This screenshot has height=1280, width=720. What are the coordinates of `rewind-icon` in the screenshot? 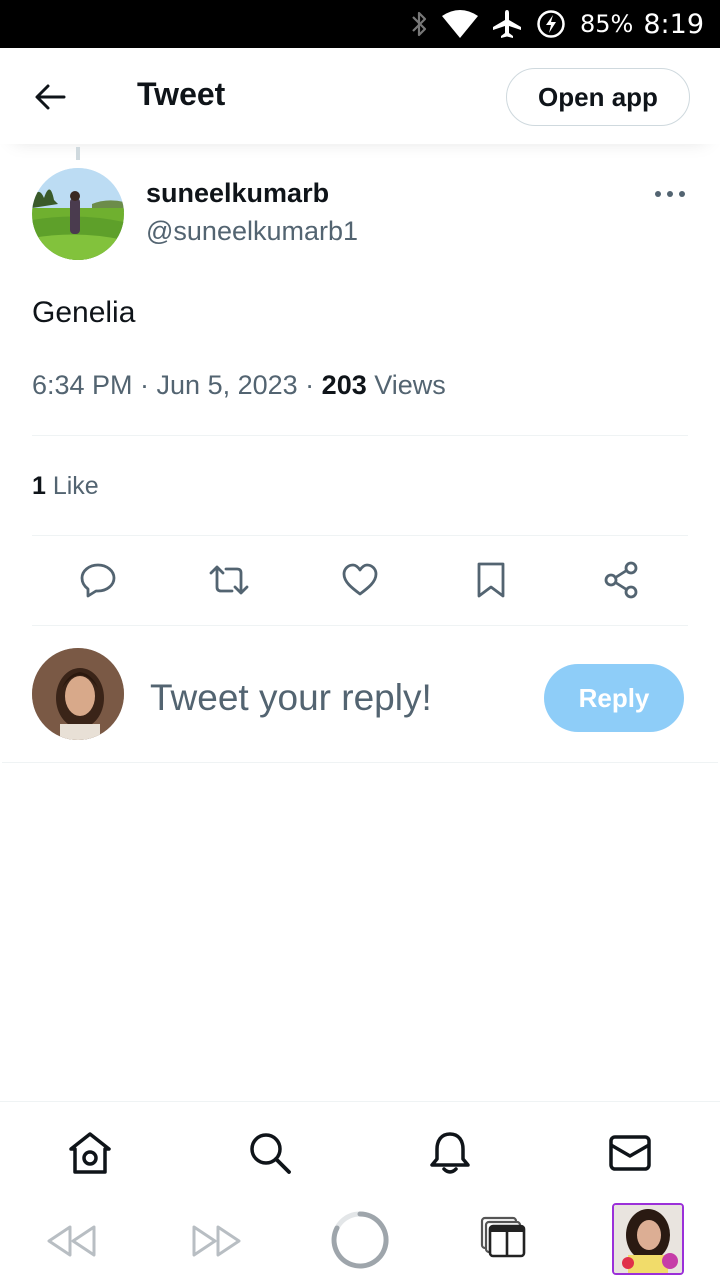 It's located at (71, 1241).